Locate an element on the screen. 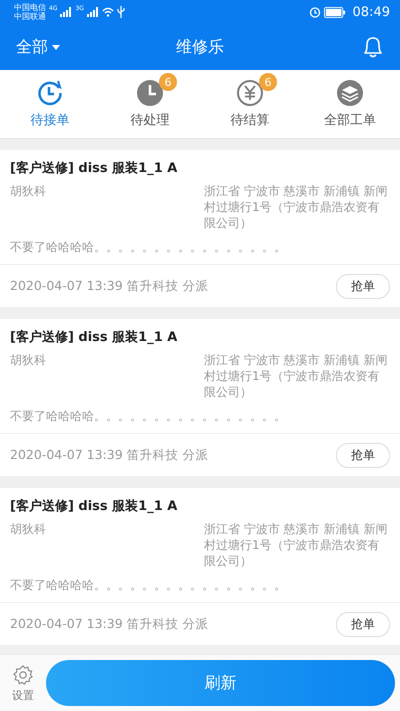 The height and width of the screenshot is (711, 400). tab: 6 待处理 is located at coordinates (150, 104).